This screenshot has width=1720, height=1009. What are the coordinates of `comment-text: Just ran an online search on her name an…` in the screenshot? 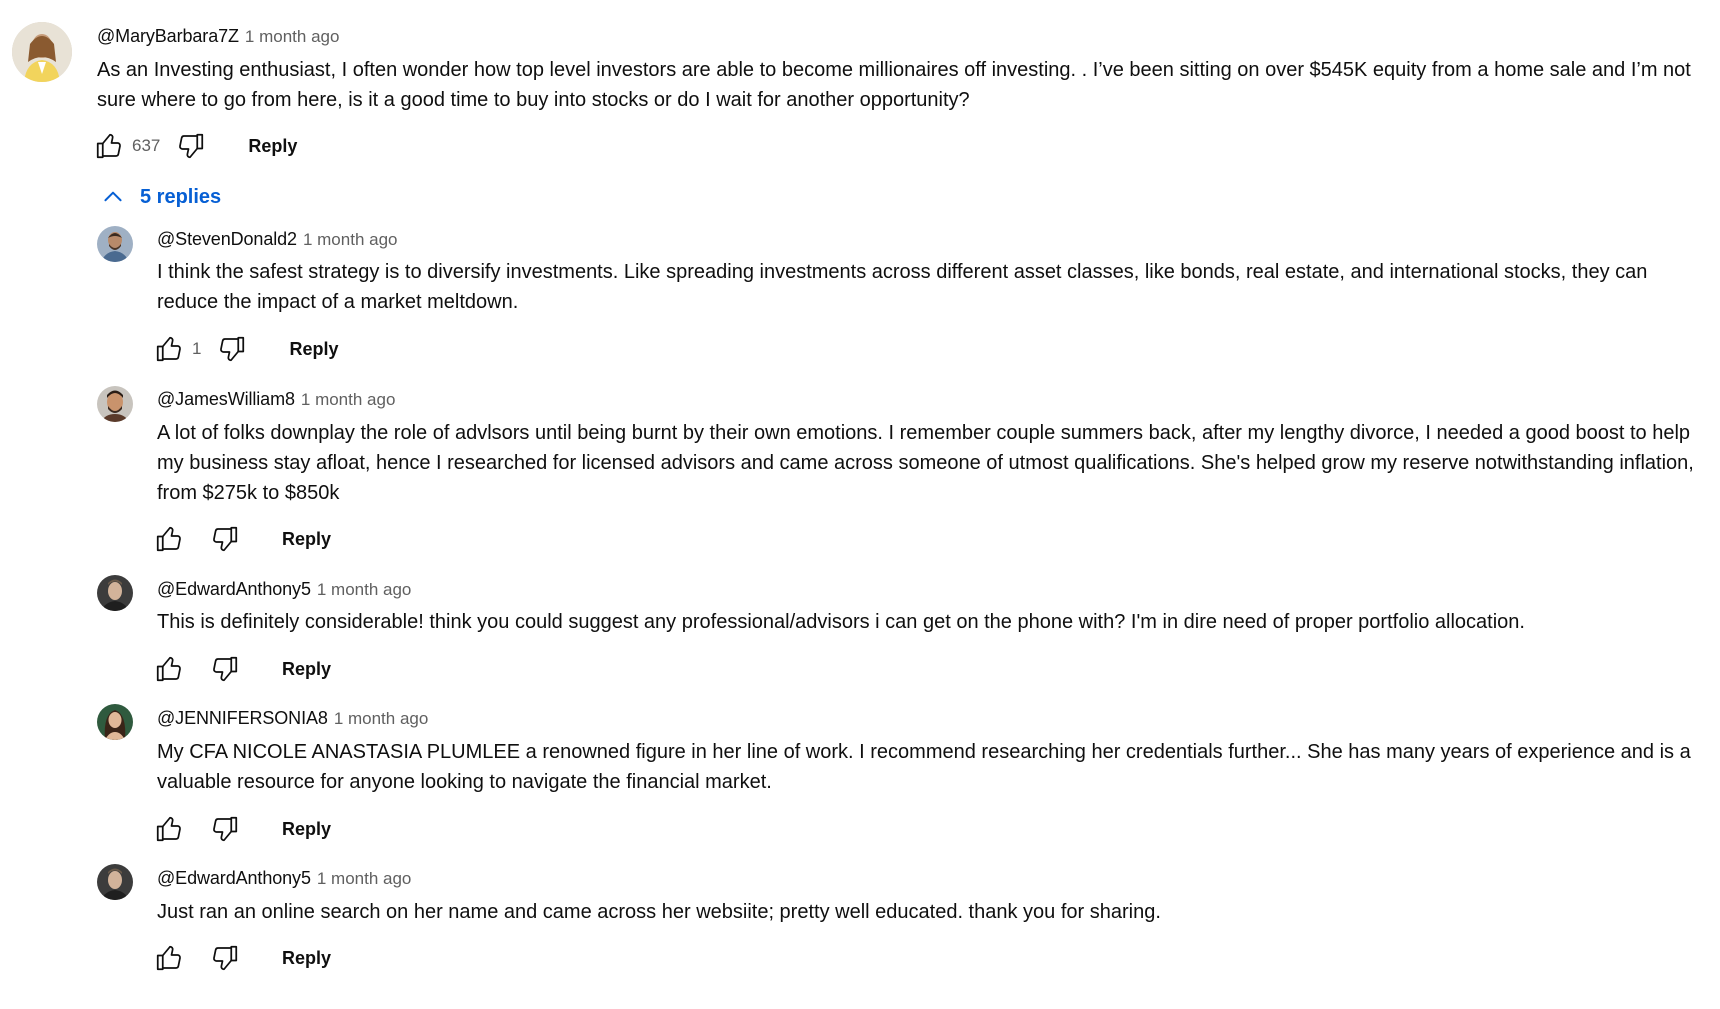 It's located at (659, 912).